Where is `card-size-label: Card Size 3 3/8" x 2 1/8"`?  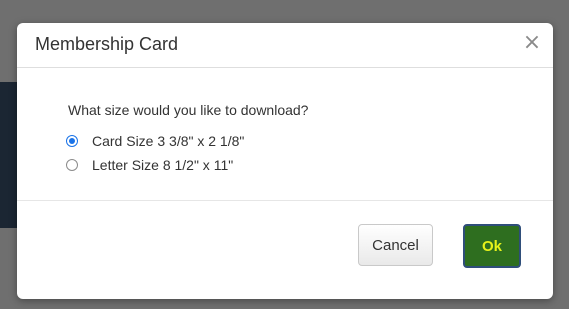 card-size-label: Card Size 3 3/8" x 2 1/8" is located at coordinates (168, 141).